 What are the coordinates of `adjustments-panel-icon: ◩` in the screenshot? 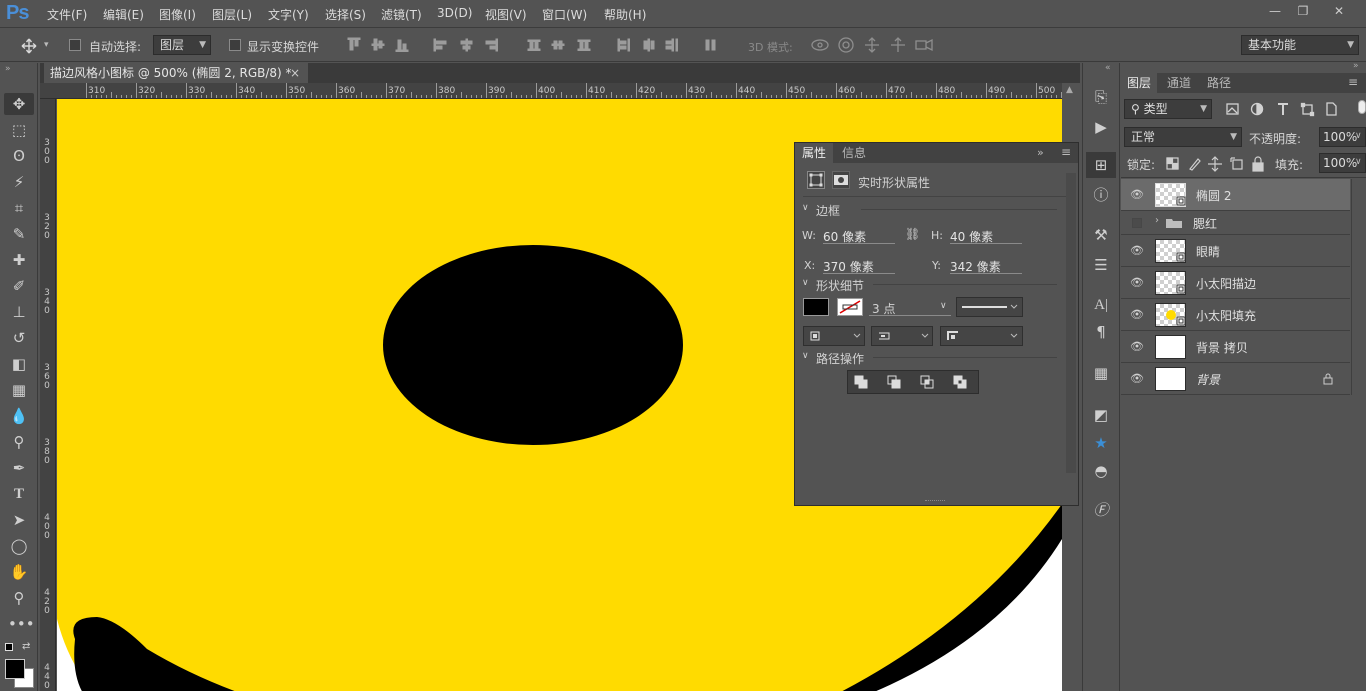 It's located at (1101, 415).